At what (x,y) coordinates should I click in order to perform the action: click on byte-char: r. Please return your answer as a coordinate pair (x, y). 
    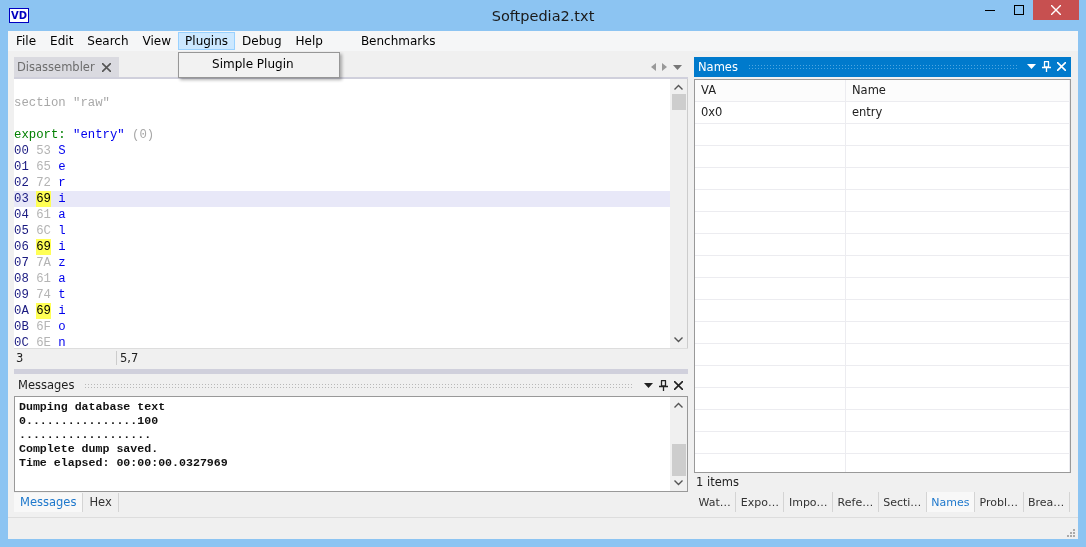
    Looking at the image, I should click on (62, 183).